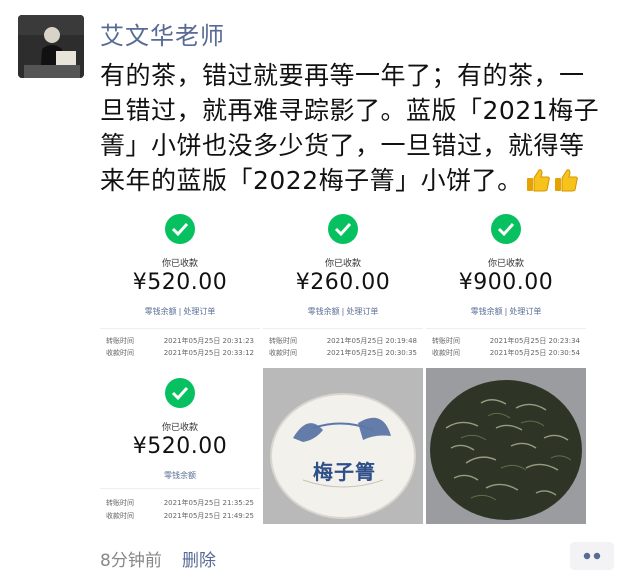 This screenshot has width=640, height=577. I want to click on post-line-last: 来年的蓝版「2022梅子箐」小饼了。, so click(360, 180).